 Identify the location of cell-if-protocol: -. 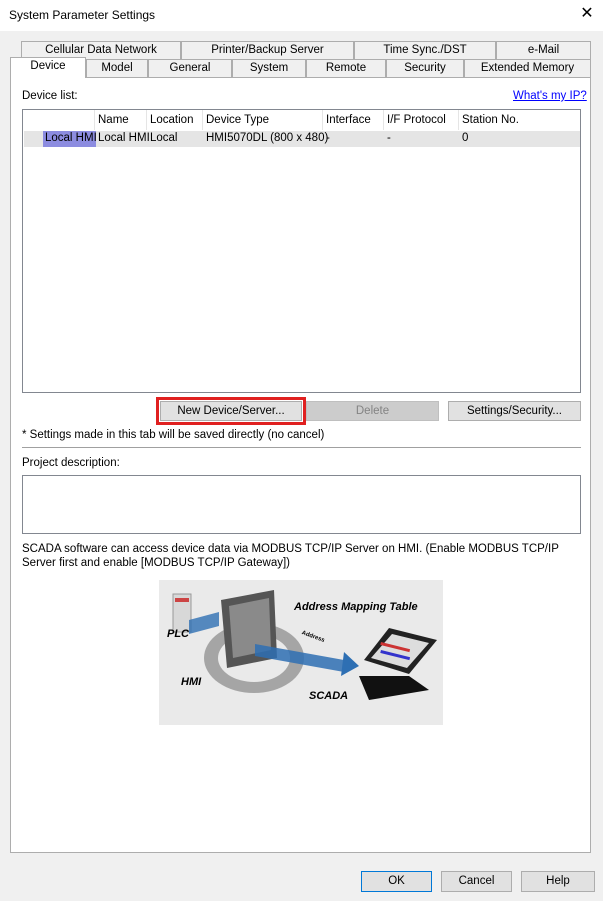
(389, 138).